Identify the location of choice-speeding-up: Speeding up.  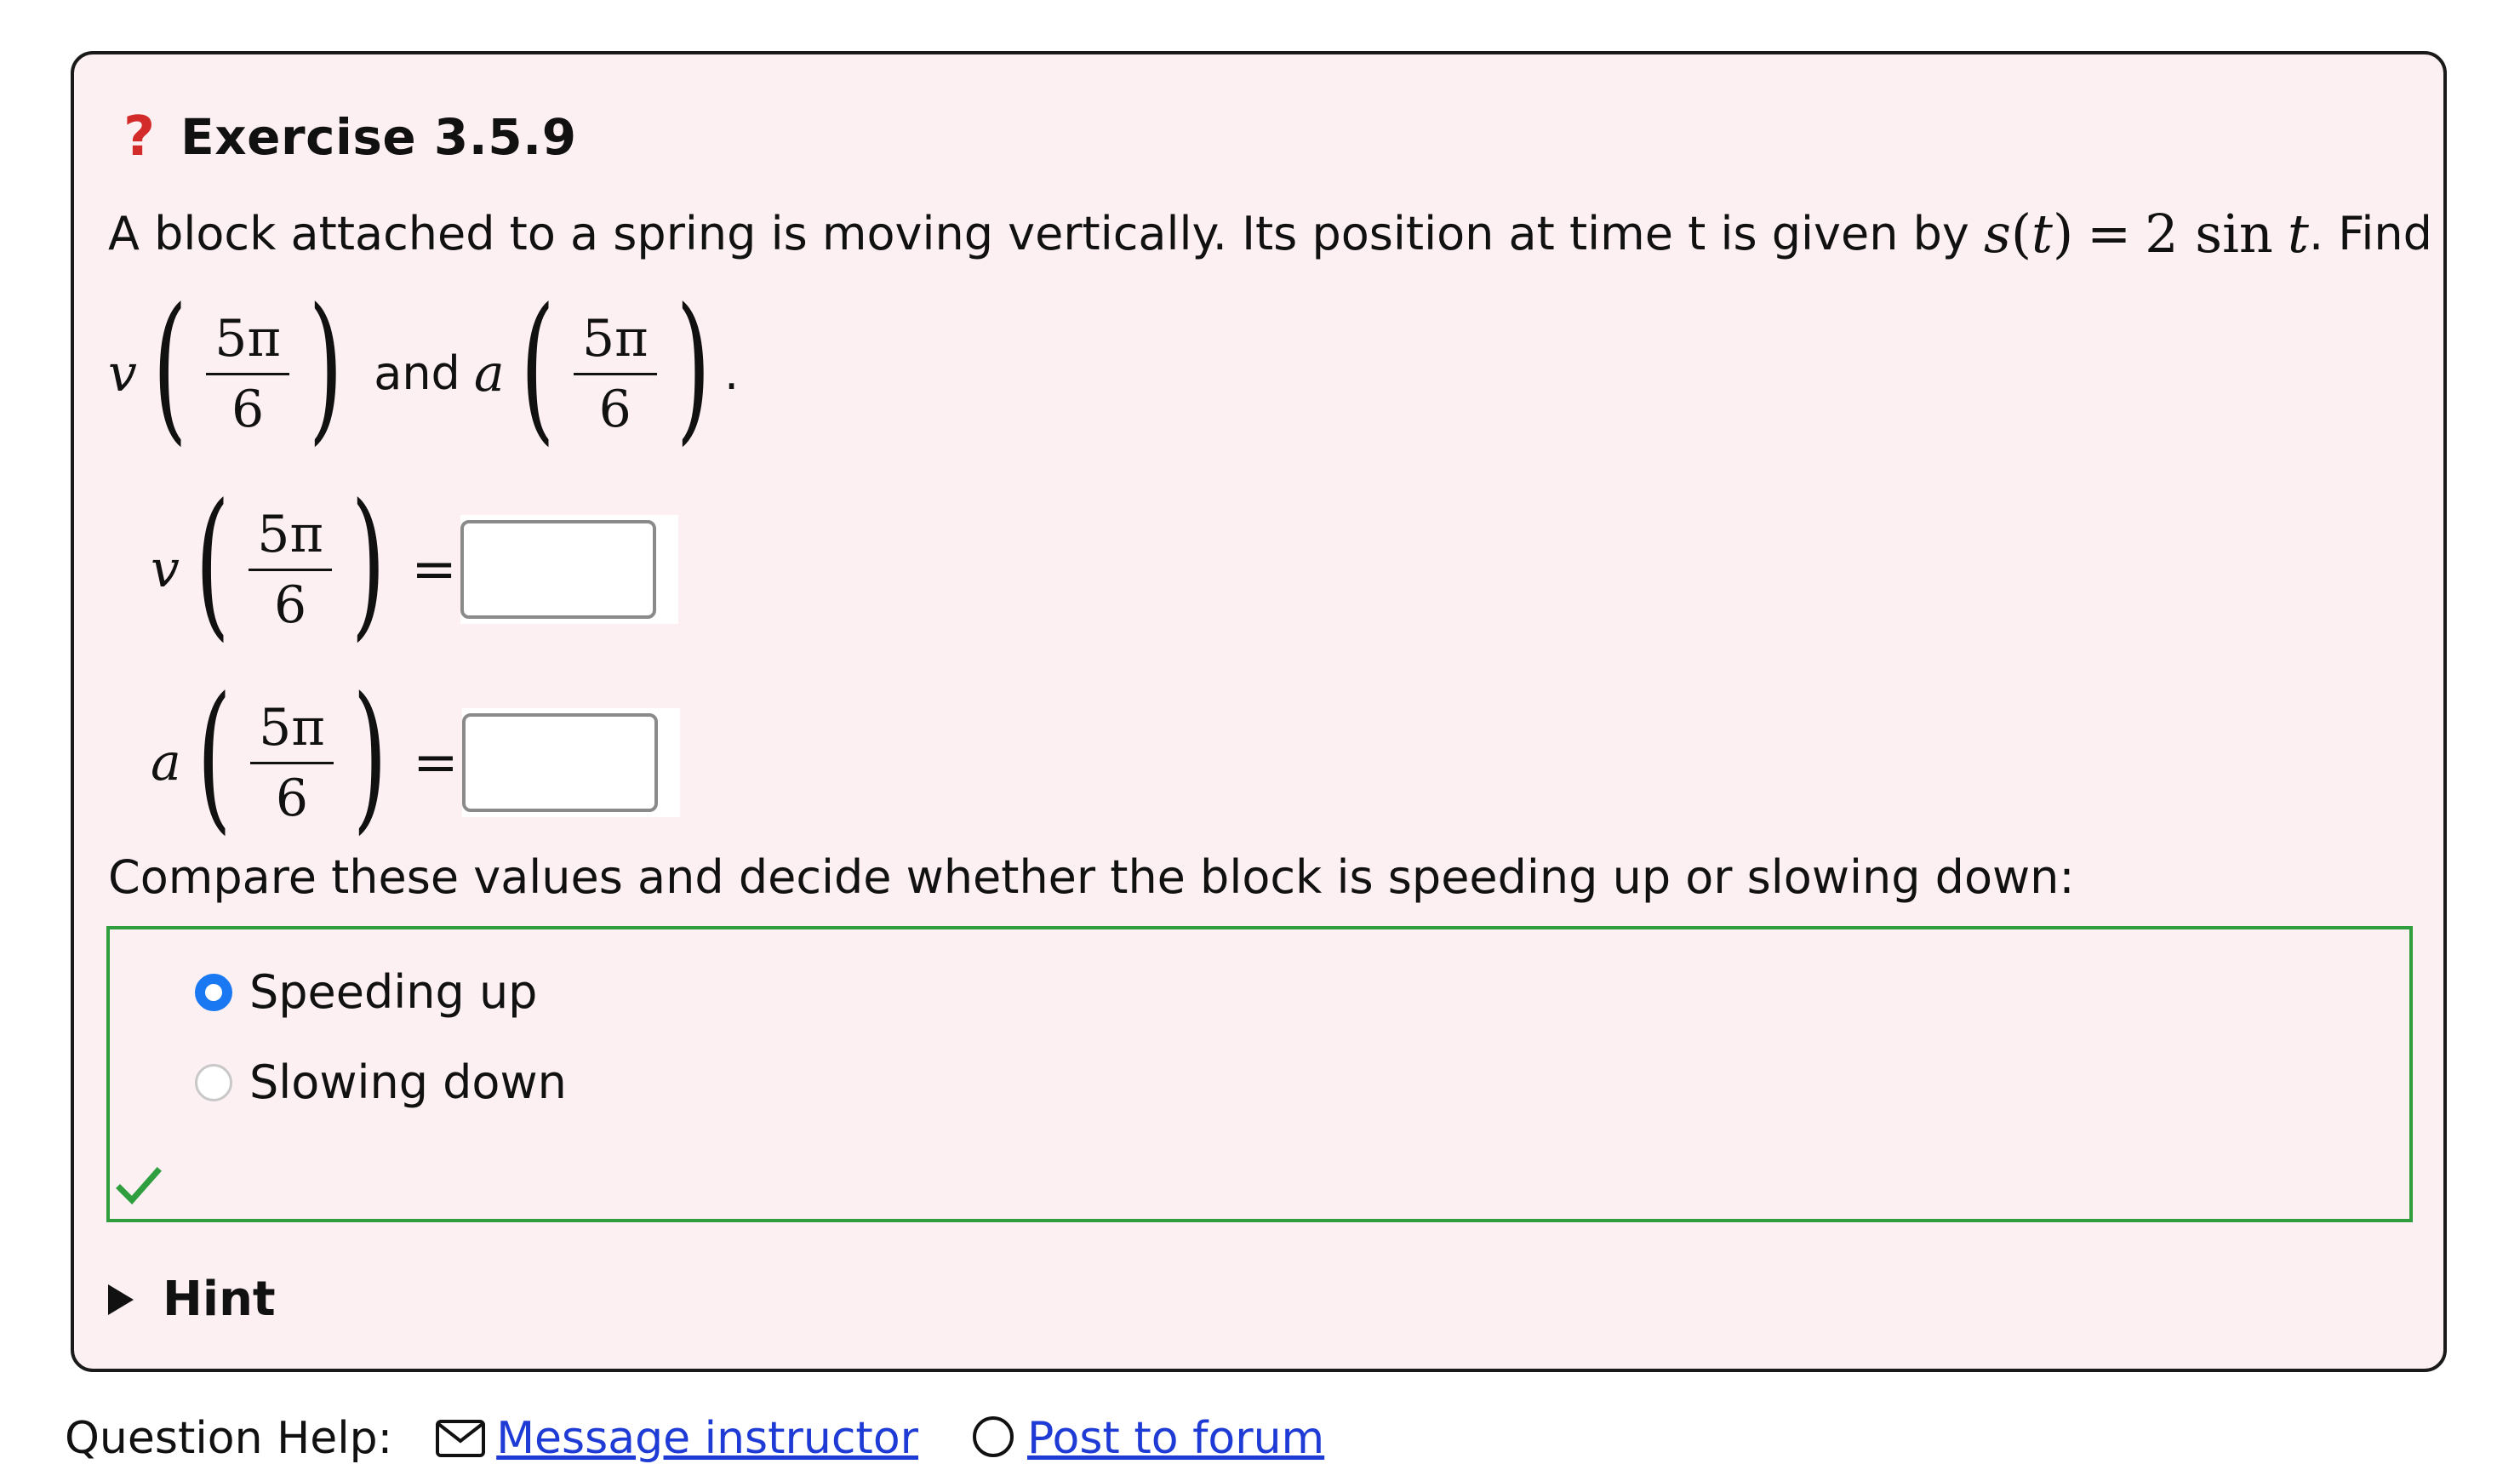
(366, 992).